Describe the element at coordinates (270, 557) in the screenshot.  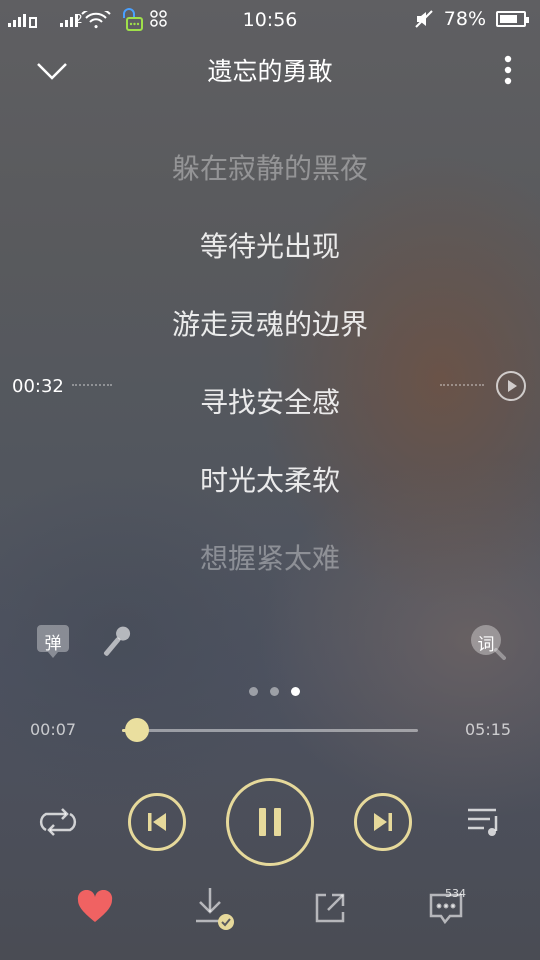
I see `lyric-line: 想握紧太难` at that location.